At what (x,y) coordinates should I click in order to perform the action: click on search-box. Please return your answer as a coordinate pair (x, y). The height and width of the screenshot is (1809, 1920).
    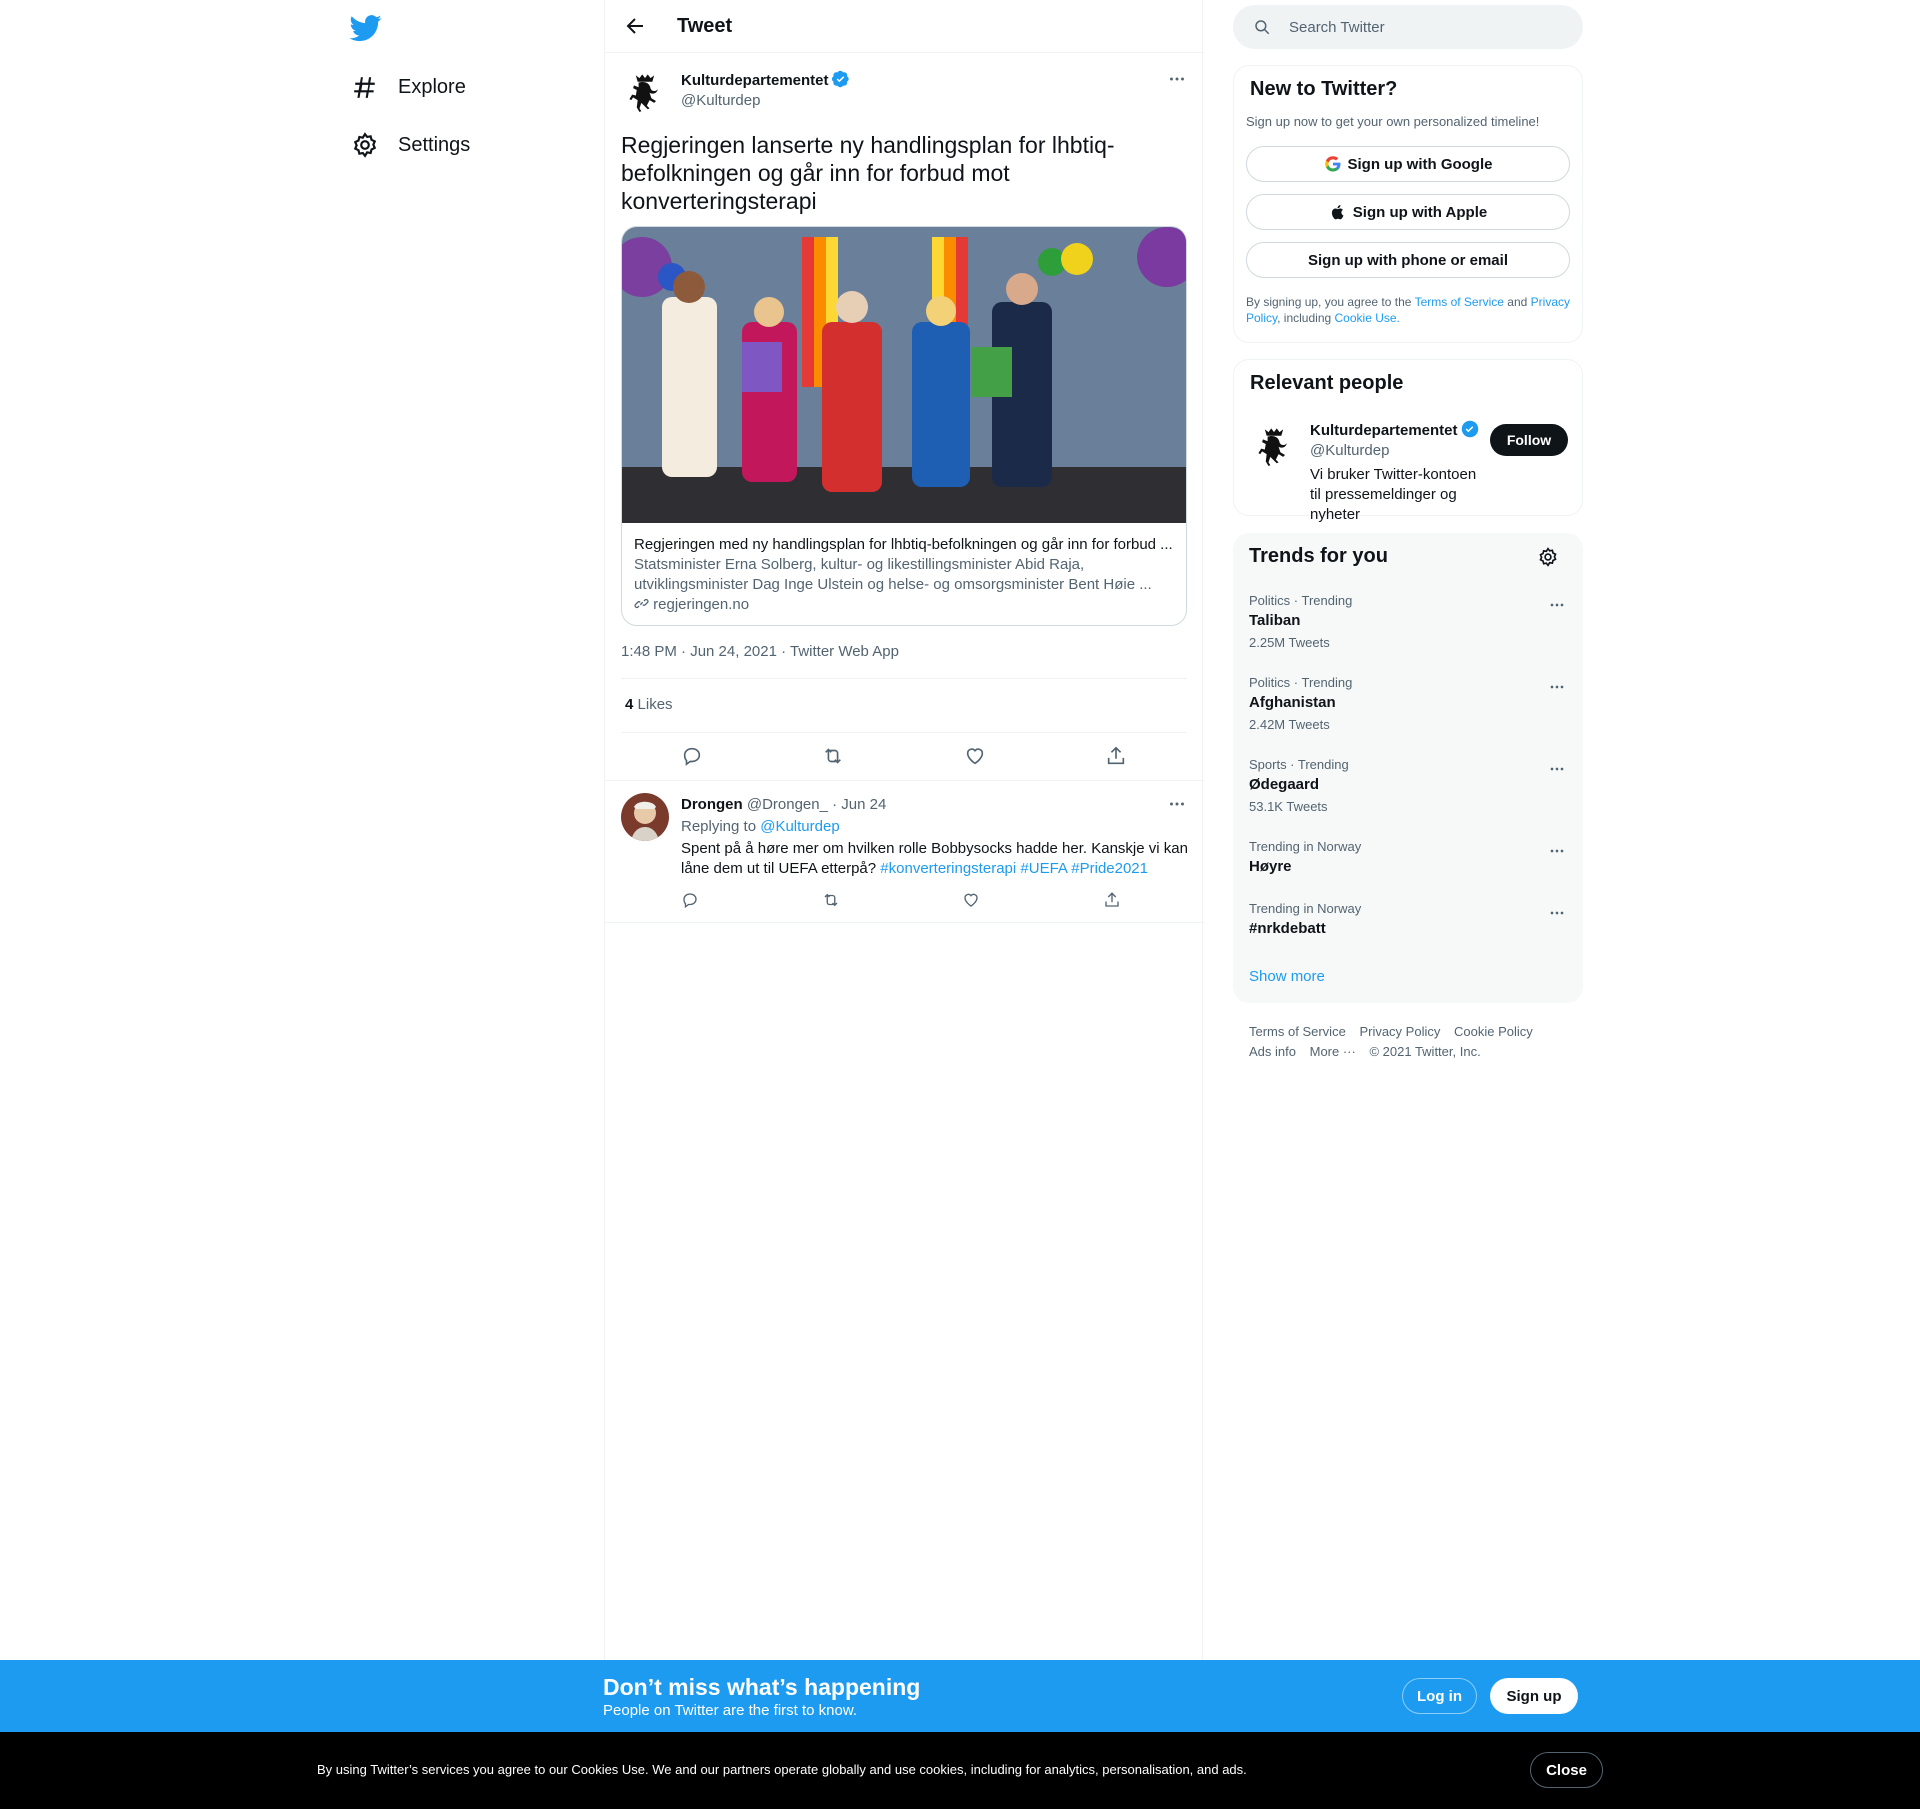
    Looking at the image, I should click on (1408, 27).